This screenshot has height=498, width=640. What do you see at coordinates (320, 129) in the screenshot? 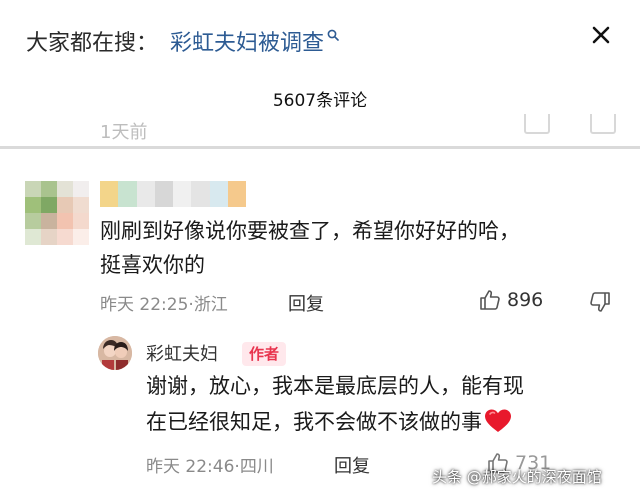
I see `previous-comment-meta: 1天前` at bounding box center [320, 129].